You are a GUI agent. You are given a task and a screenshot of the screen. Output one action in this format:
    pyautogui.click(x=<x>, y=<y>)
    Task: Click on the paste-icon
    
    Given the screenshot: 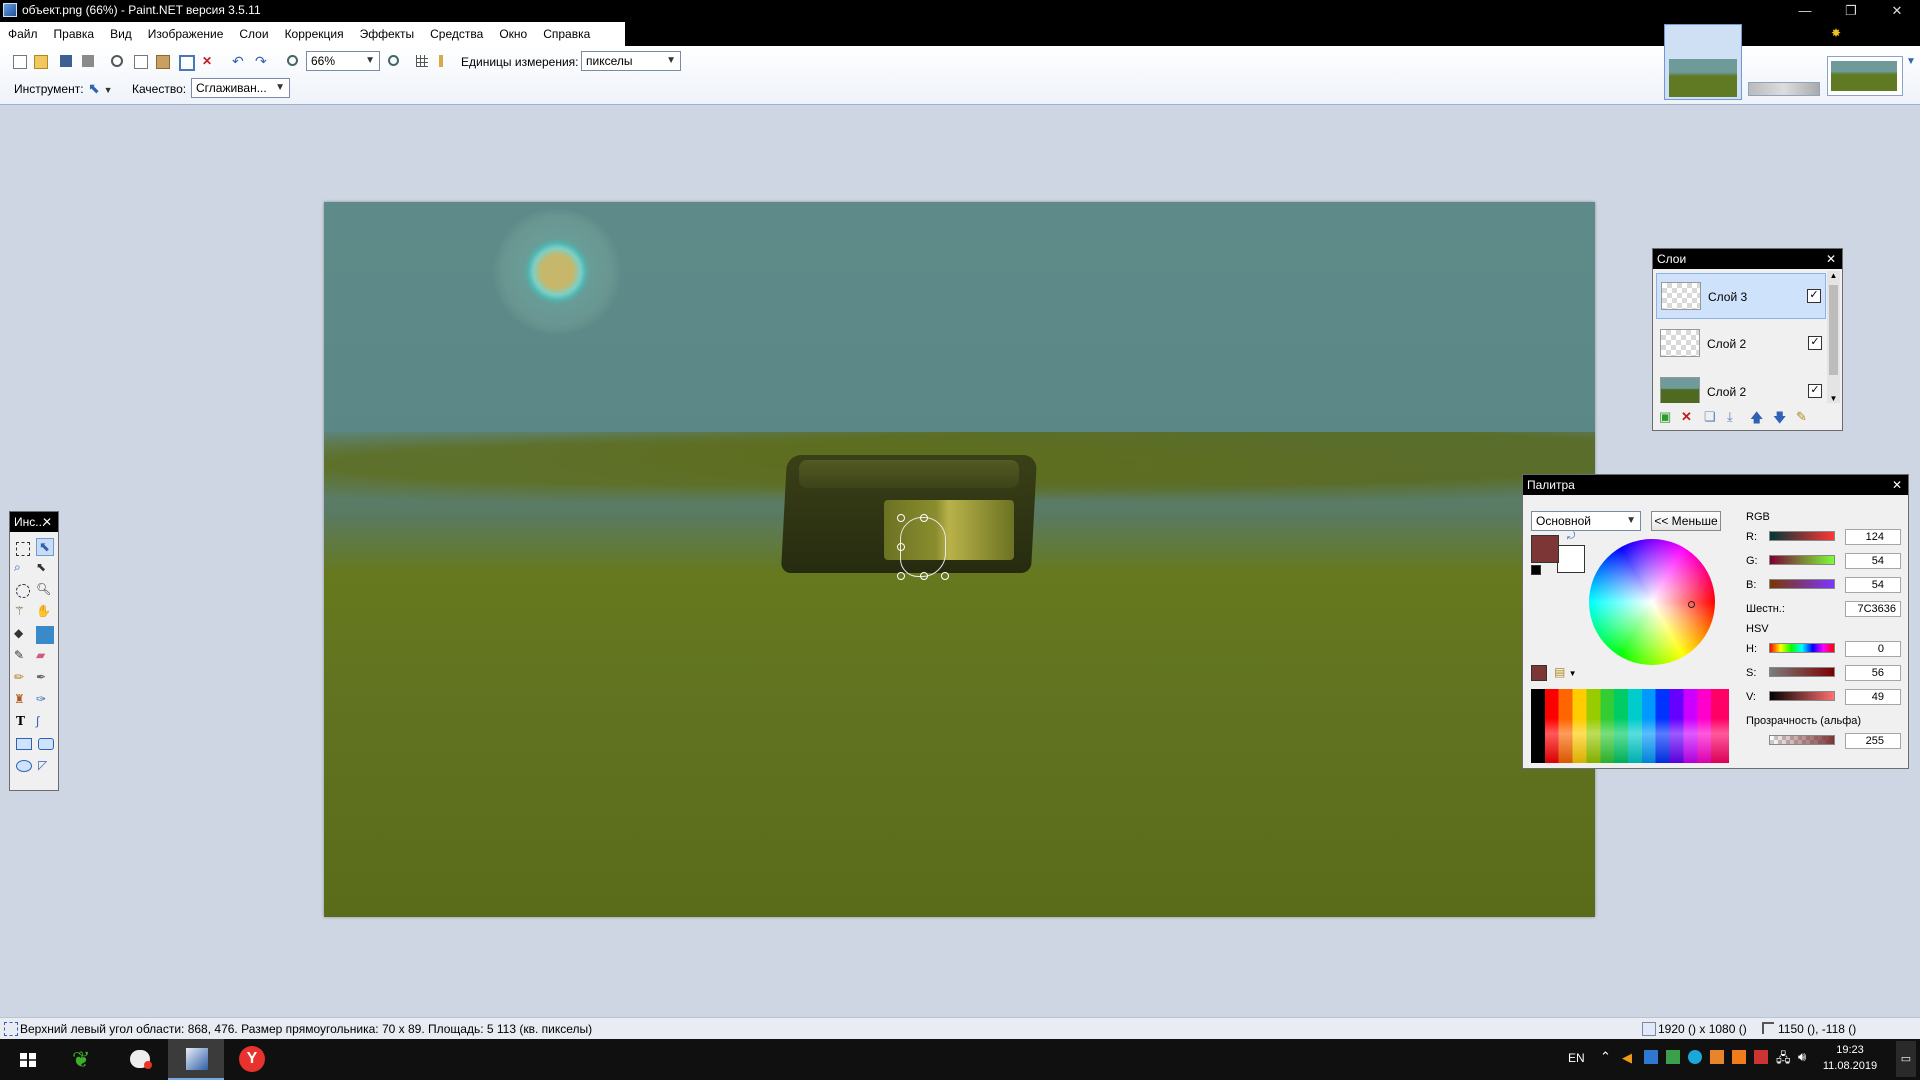 What is the action you would take?
    pyautogui.click(x=162, y=61)
    